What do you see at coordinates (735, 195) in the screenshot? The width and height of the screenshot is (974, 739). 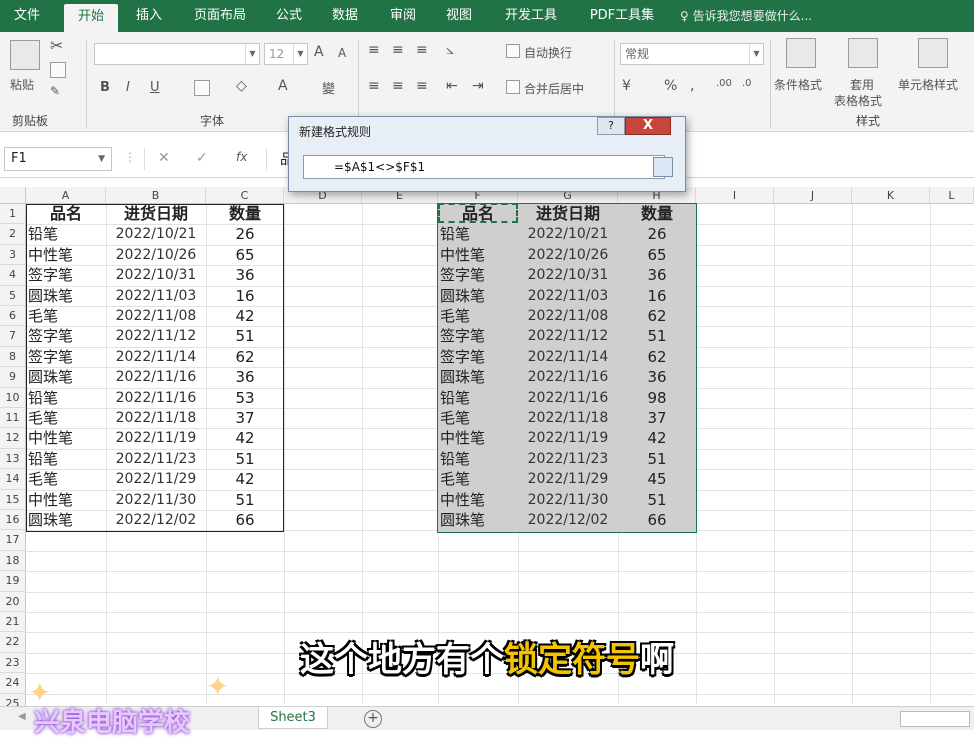 I see `column-header: I` at bounding box center [735, 195].